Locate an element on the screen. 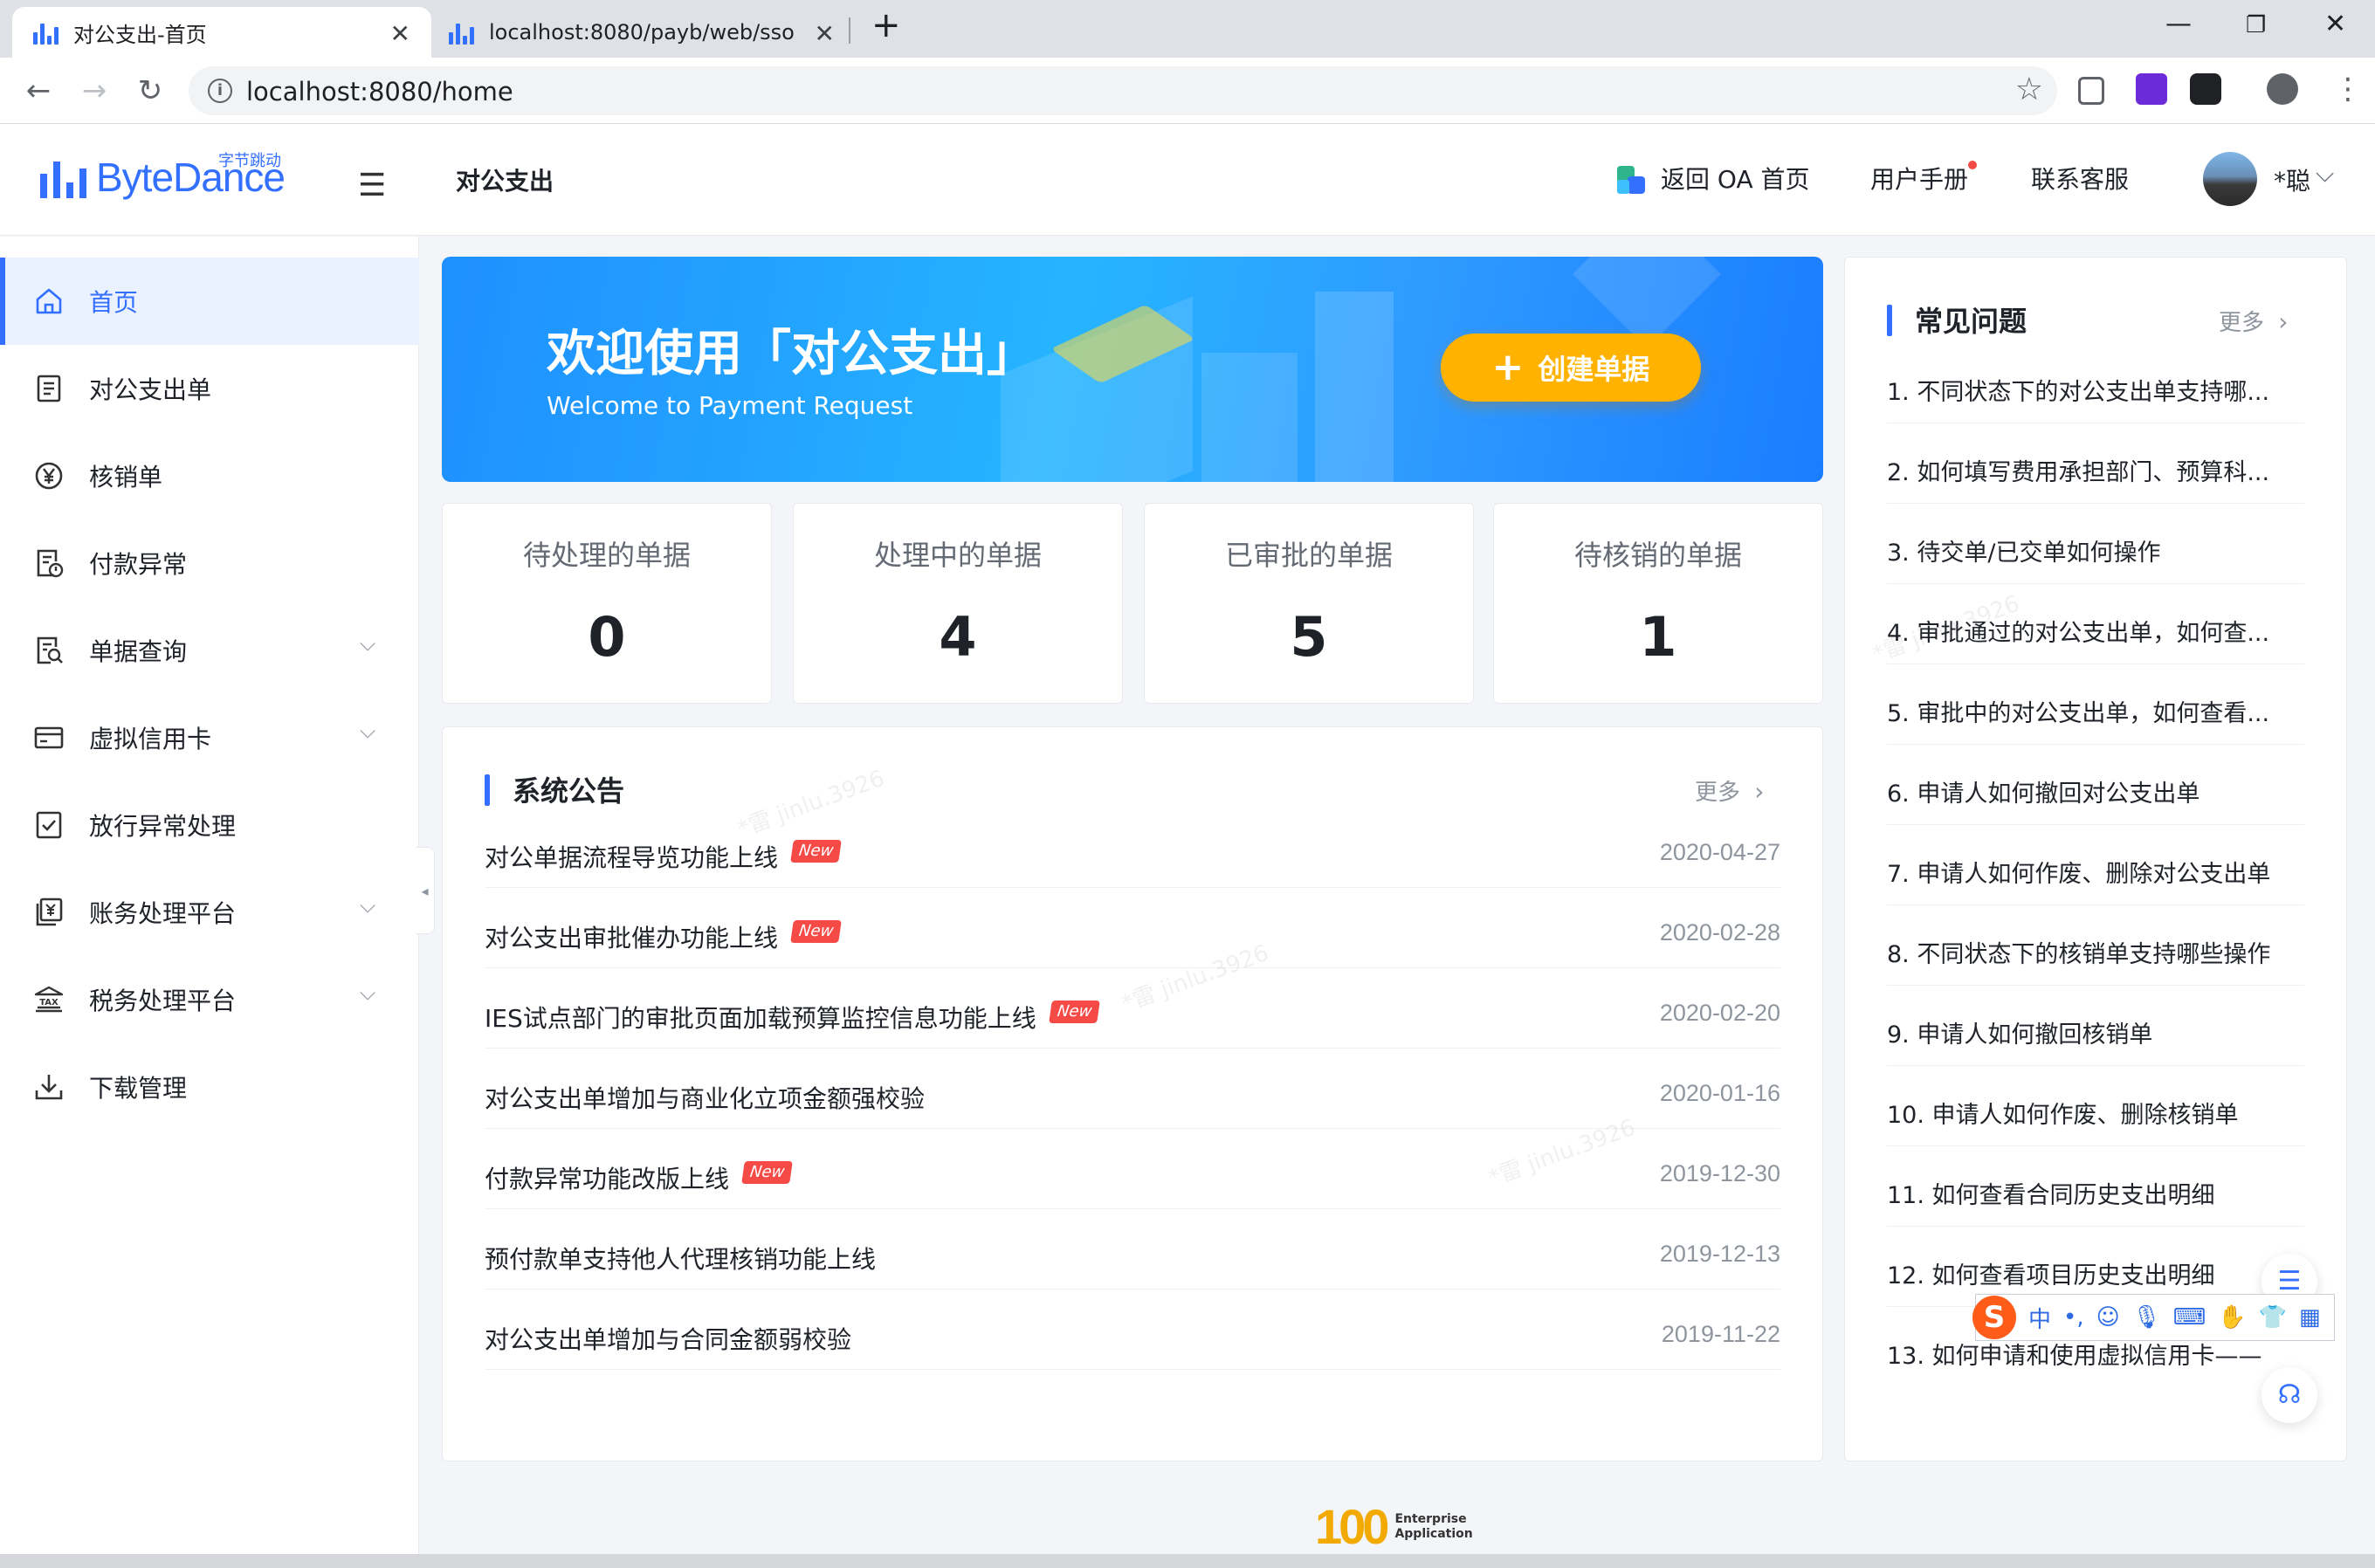 This screenshot has width=2375, height=1568. url-input: i localhost:8080/home ☆ is located at coordinates (1123, 91).